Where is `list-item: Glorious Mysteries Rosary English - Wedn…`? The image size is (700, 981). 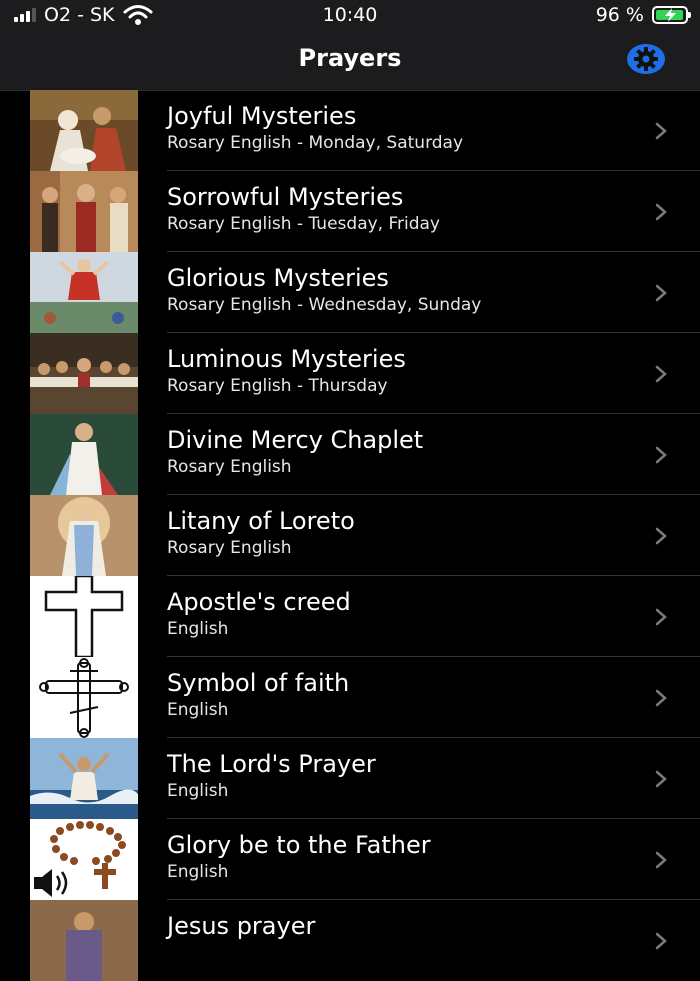 list-item: Glorious Mysteries Rosary English - Wedn… is located at coordinates (350, 292).